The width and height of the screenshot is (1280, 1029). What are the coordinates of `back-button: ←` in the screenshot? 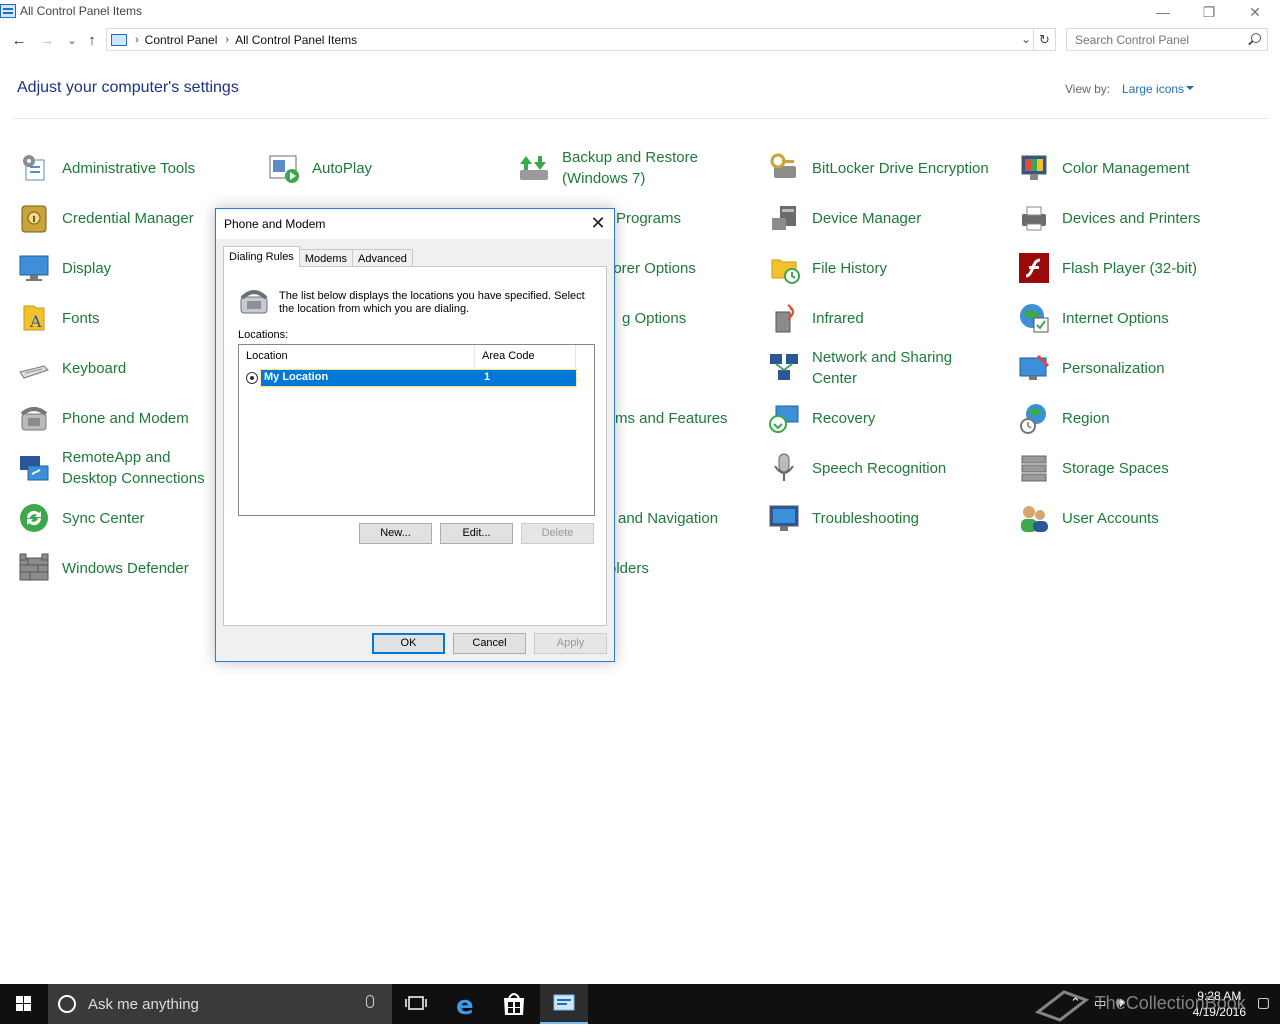 It's located at (19, 40).